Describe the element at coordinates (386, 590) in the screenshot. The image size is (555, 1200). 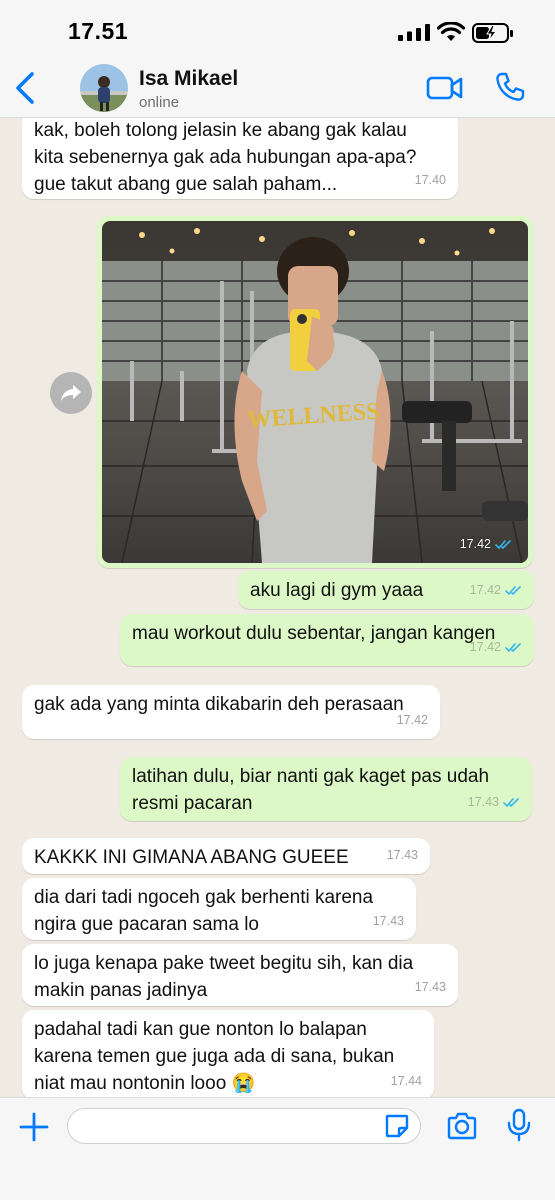
I see `message-bubble-outgoing: aku lagi di gym yaaa 17.42` at that location.